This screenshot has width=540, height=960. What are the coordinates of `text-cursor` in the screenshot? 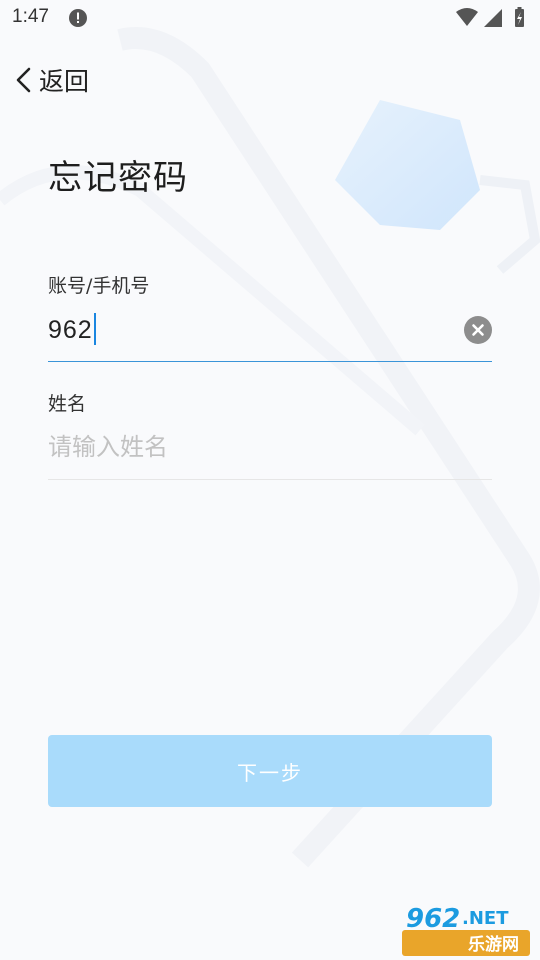 It's located at (94, 329).